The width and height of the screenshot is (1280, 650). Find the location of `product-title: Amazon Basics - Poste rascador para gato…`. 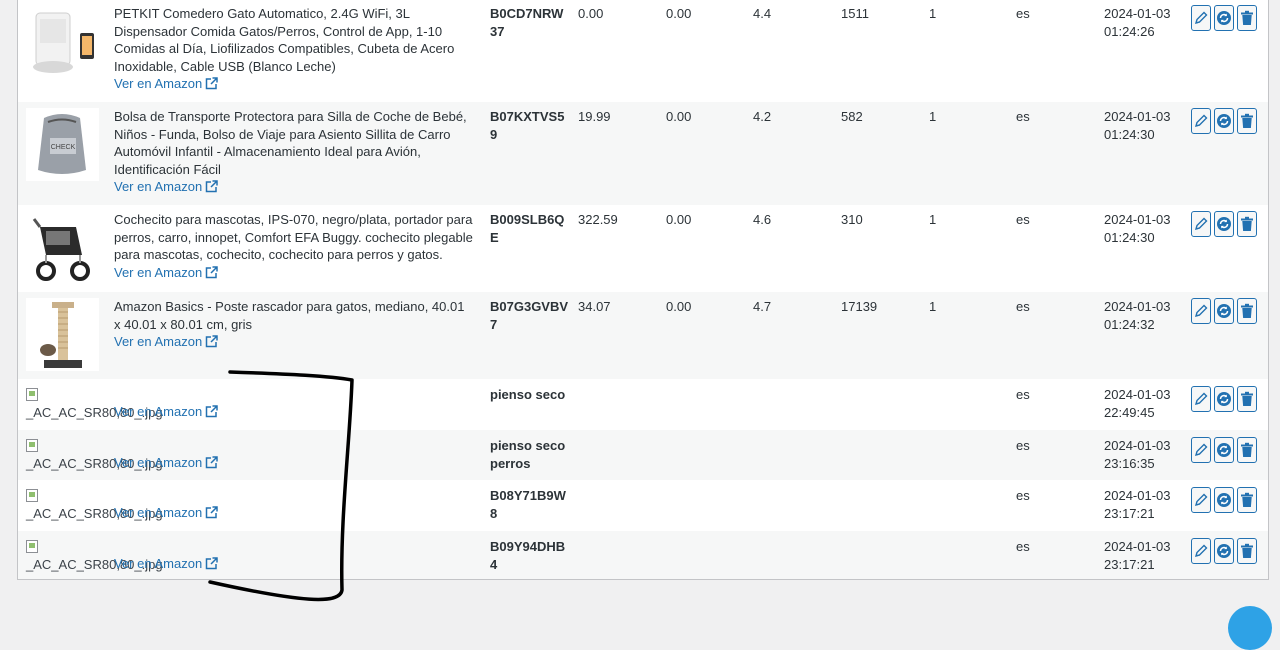

product-title: Amazon Basics - Poste rascador para gato… is located at coordinates (289, 315).